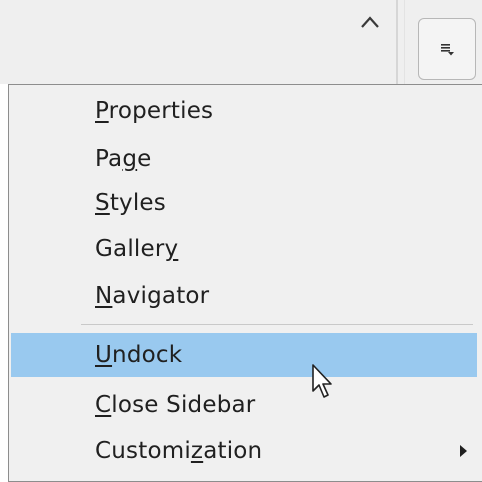 Image resolution: width=482 pixels, height=482 pixels. What do you see at coordinates (154, 111) in the screenshot?
I see `menu-item-label: Properties` at bounding box center [154, 111].